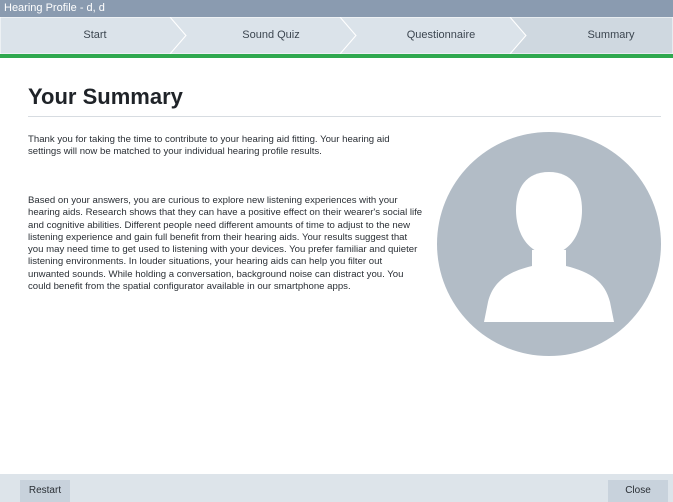 The height and width of the screenshot is (502, 673). What do you see at coordinates (599, 35) in the screenshot?
I see `step-summary: Summary` at bounding box center [599, 35].